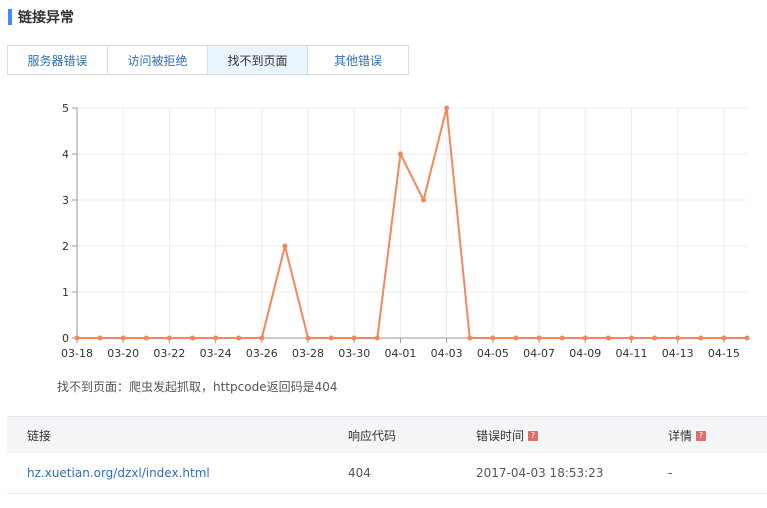  I want to click on x-tick-label: 04-15, so click(724, 353).